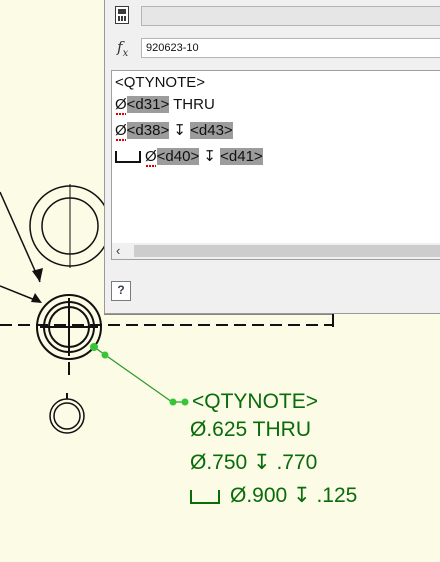  What do you see at coordinates (121, 291) in the screenshot?
I see `help-icon: ?` at bounding box center [121, 291].